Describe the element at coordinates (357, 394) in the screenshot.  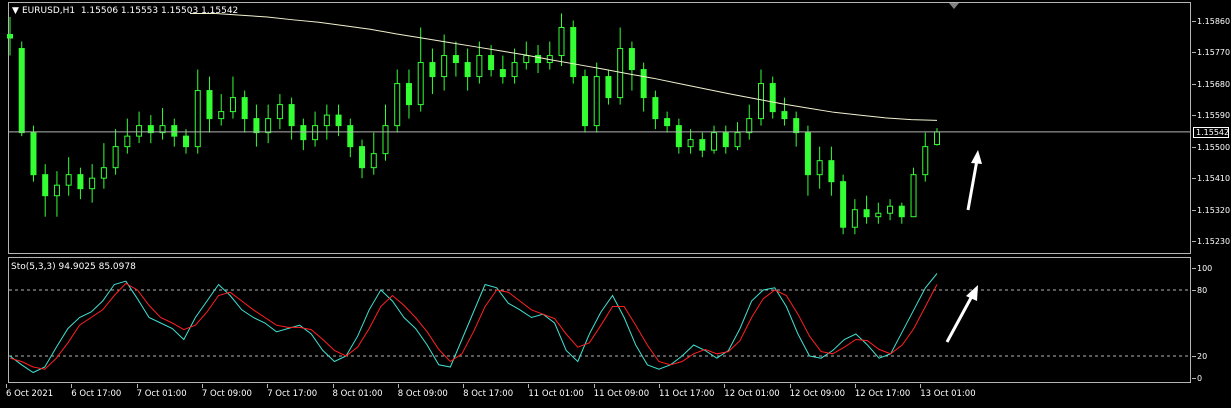
I see `time-axis-label: 8 Oct 01:00` at that location.